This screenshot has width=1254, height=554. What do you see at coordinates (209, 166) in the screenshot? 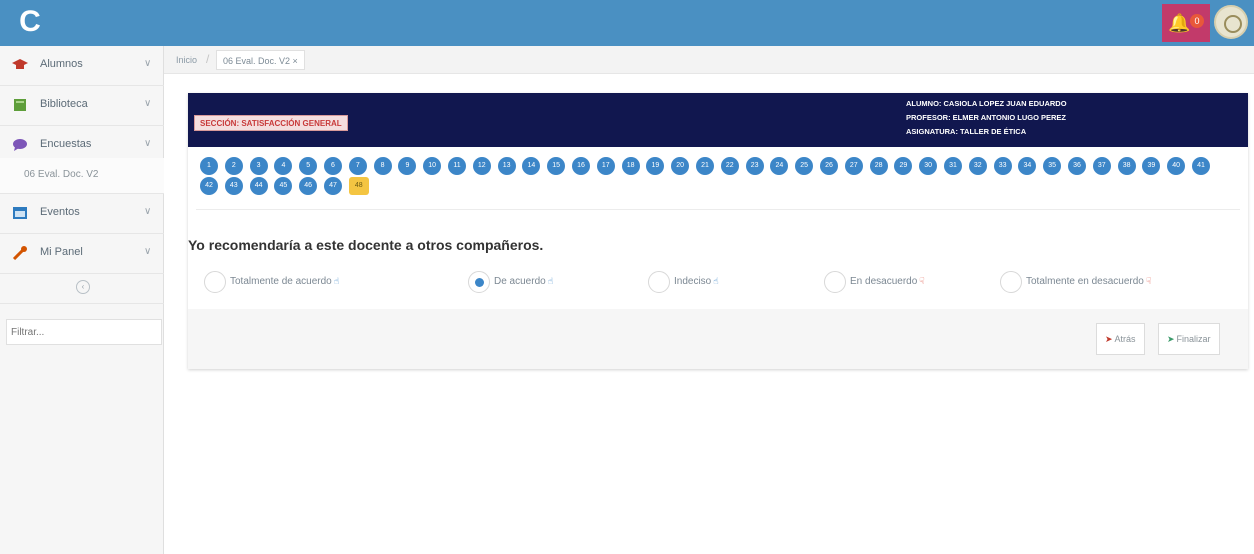
I see `question-number-1: 1` at bounding box center [209, 166].